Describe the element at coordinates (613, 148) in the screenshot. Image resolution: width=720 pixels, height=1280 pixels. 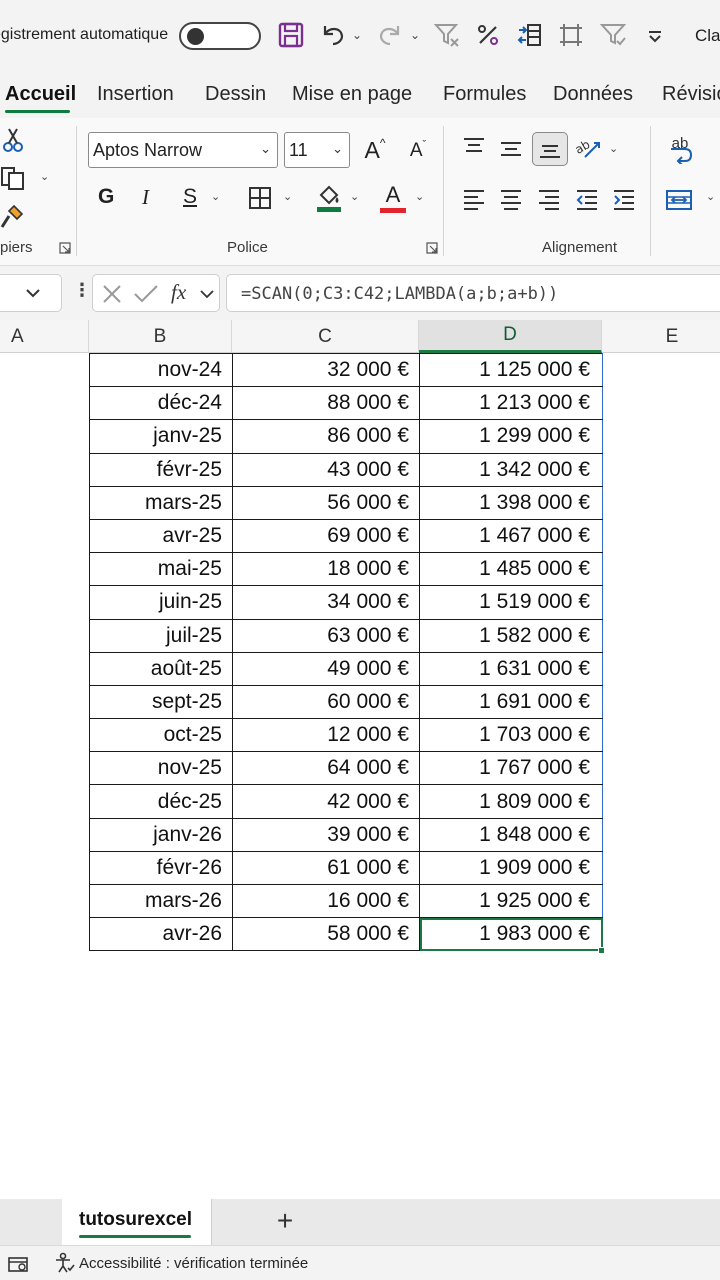
I see `orientation-dropdown-icon: ⌄` at that location.